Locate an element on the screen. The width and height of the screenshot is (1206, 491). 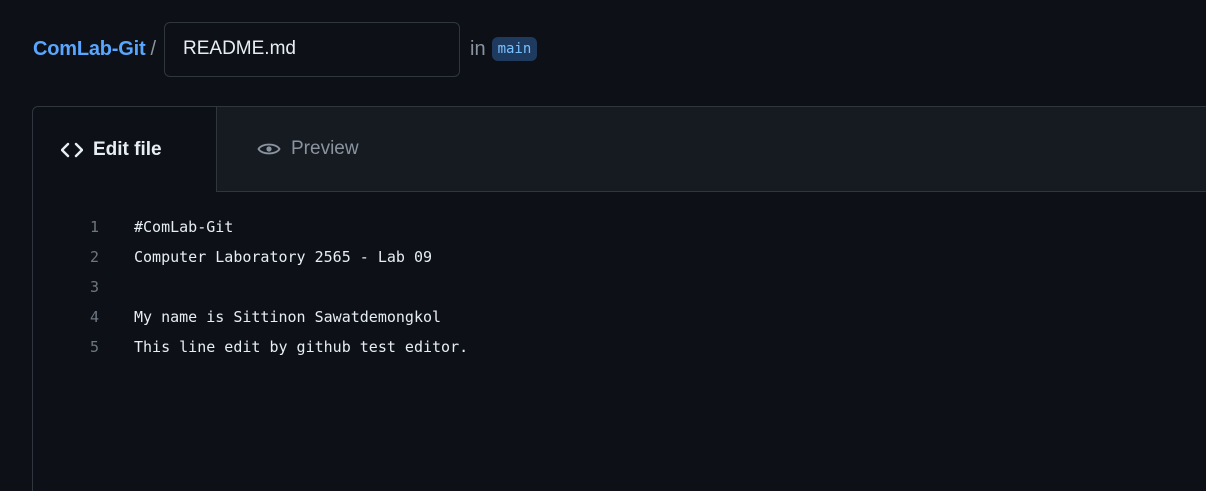
eye-icon is located at coordinates (269, 149).